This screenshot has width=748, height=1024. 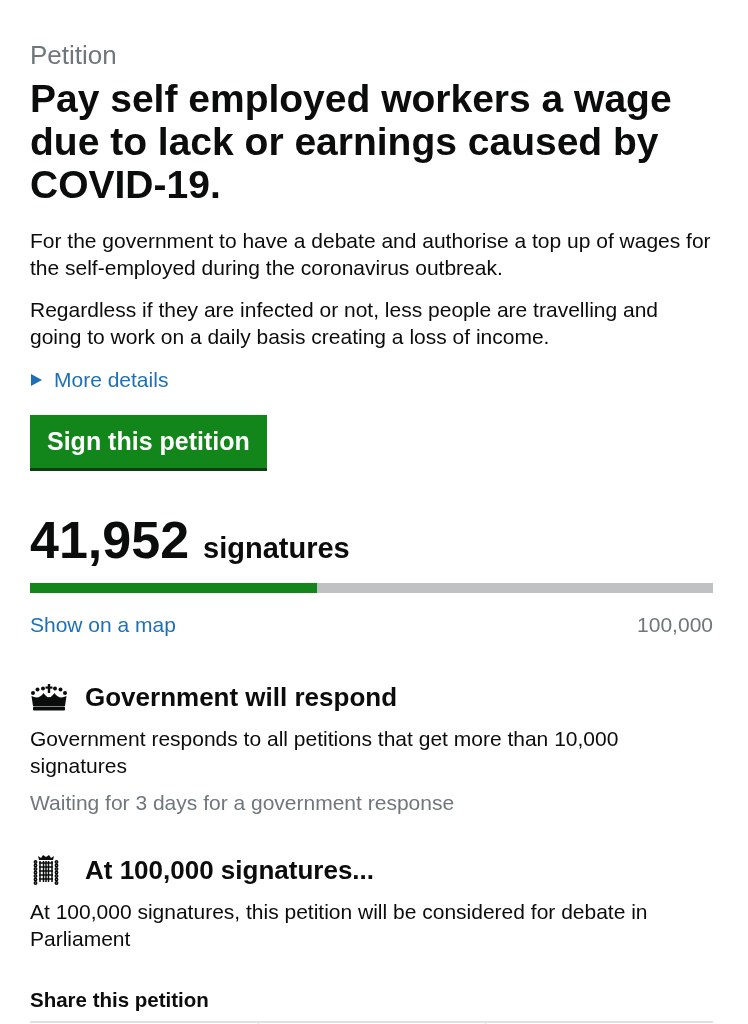 What do you see at coordinates (276, 548) in the screenshot?
I see `signature-label: signatures` at bounding box center [276, 548].